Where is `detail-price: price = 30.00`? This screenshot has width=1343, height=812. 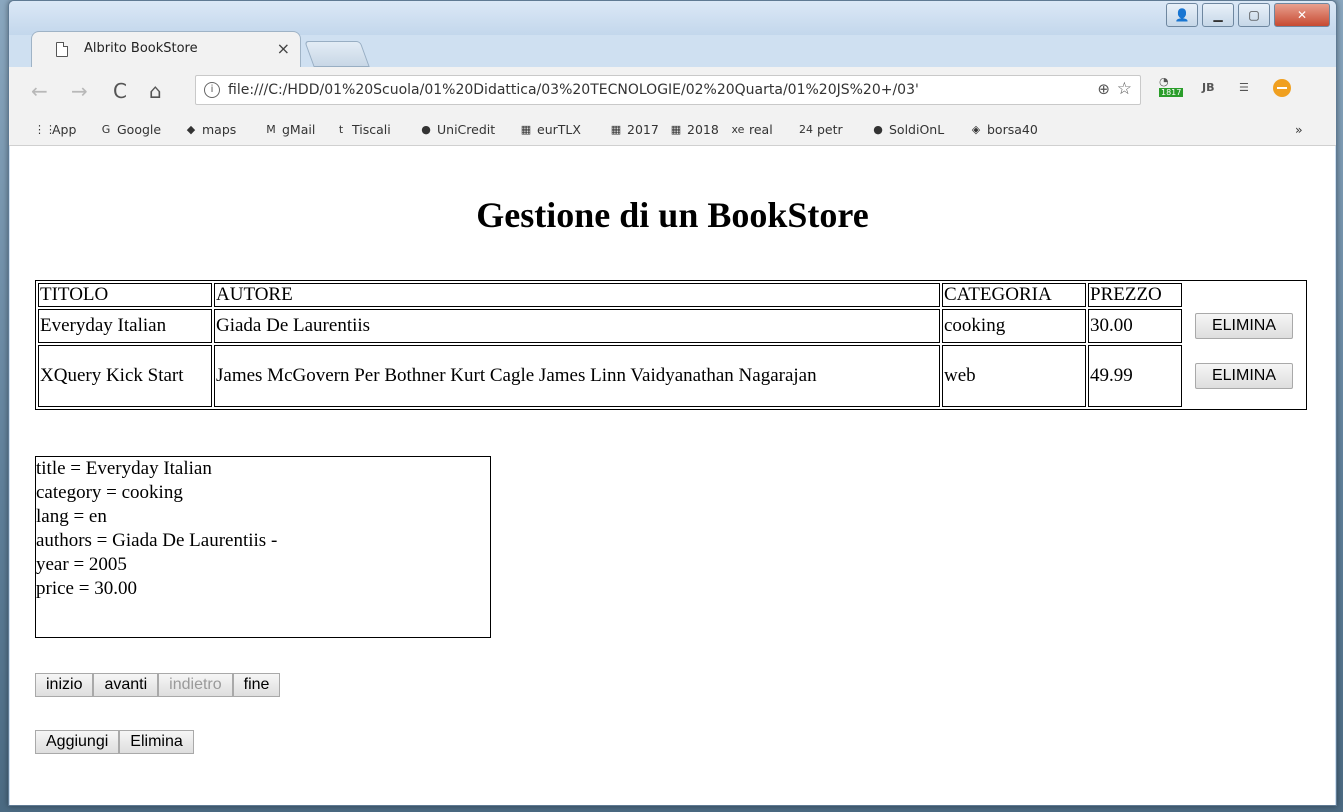 detail-price: price = 30.00 is located at coordinates (86, 588).